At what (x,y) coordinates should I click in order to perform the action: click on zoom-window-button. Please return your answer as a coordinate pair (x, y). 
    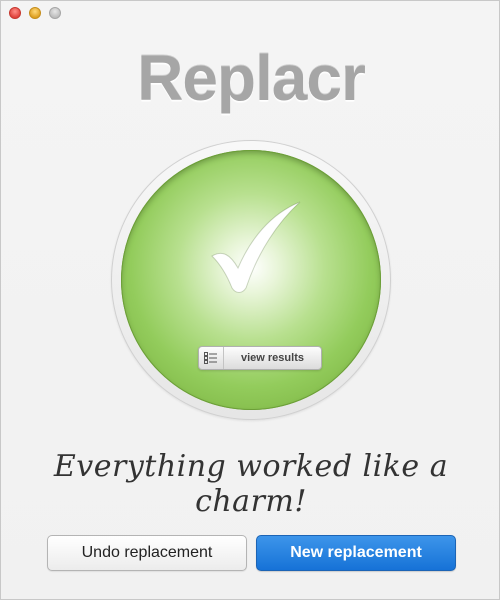
    Looking at the image, I should click on (55, 13).